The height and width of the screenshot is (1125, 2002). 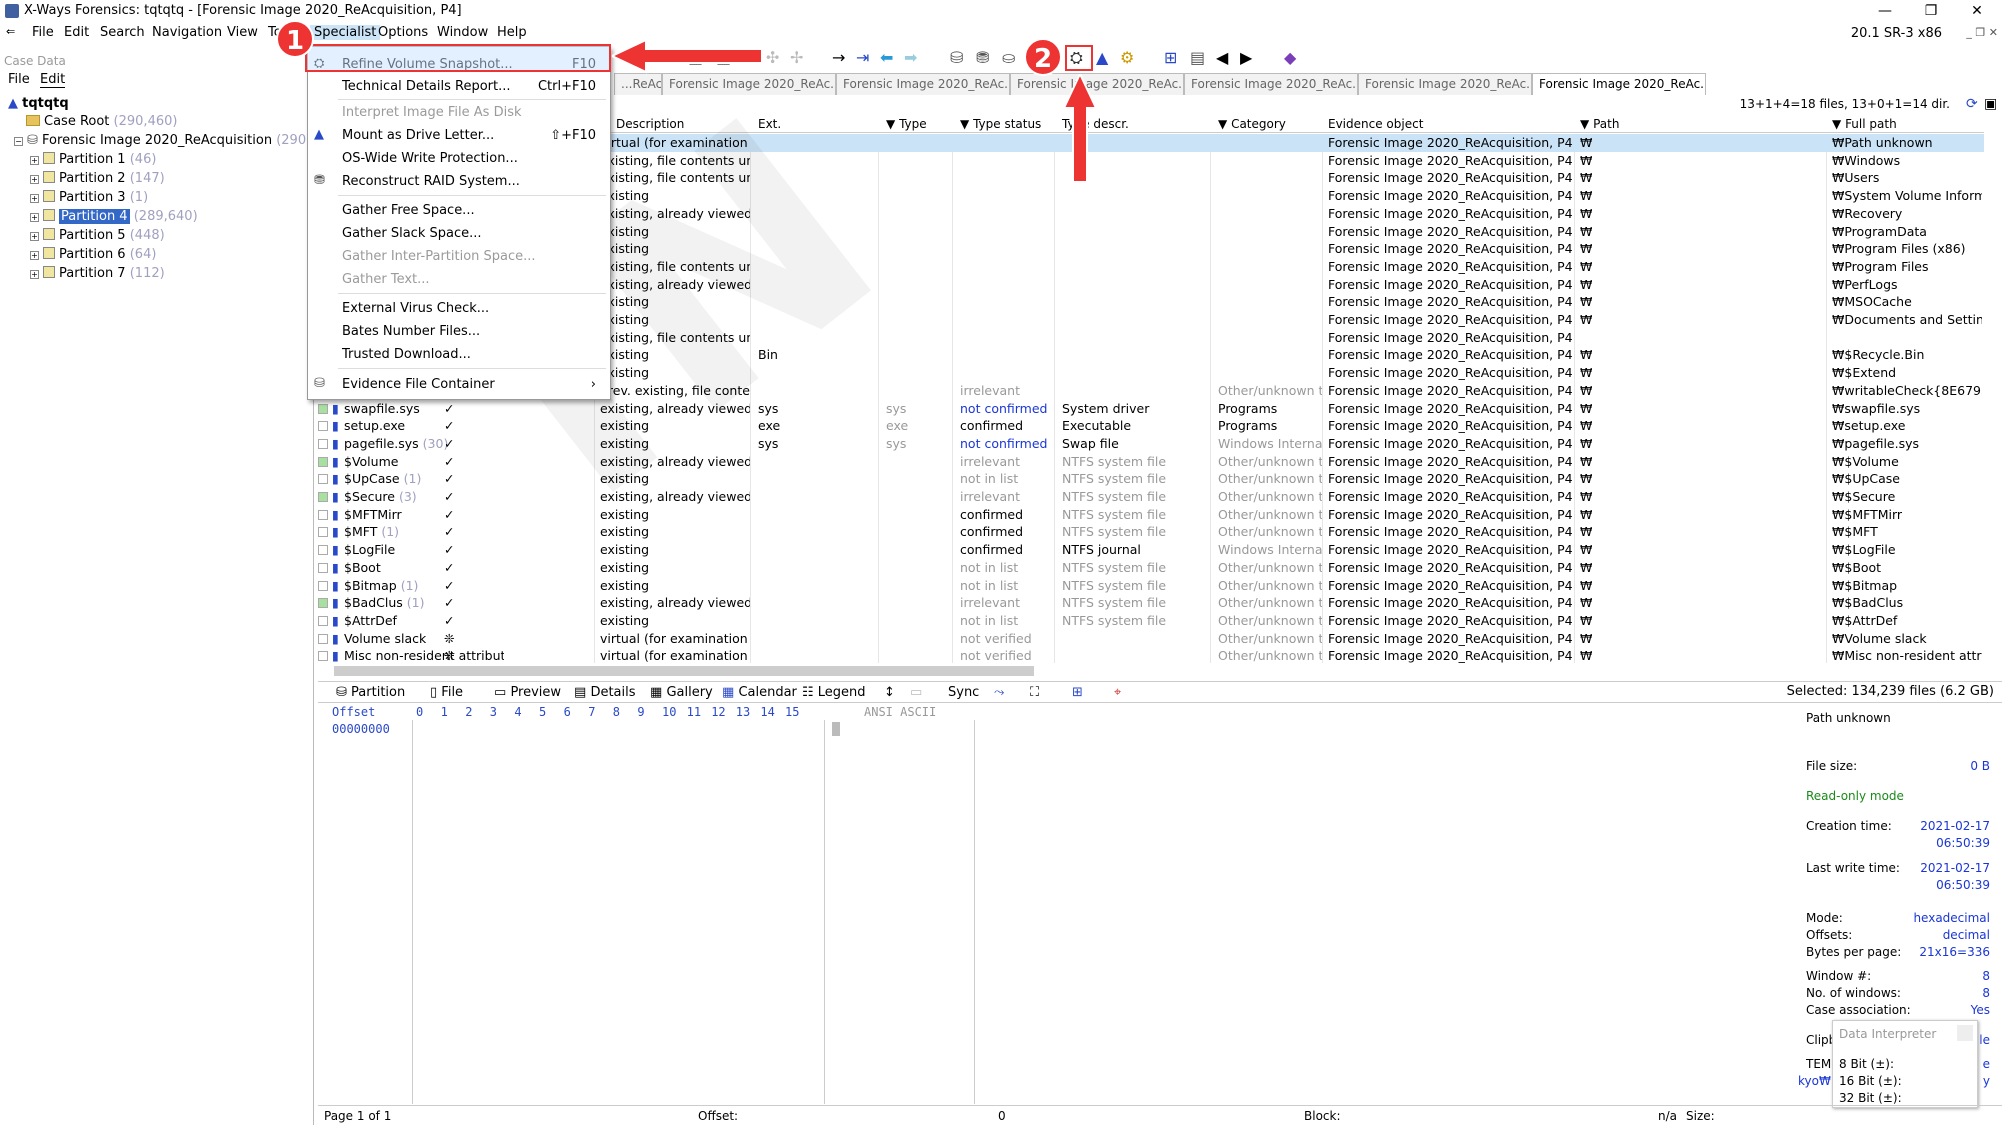 What do you see at coordinates (1252, 124) in the screenshot?
I see `col-category: ▼ Category` at bounding box center [1252, 124].